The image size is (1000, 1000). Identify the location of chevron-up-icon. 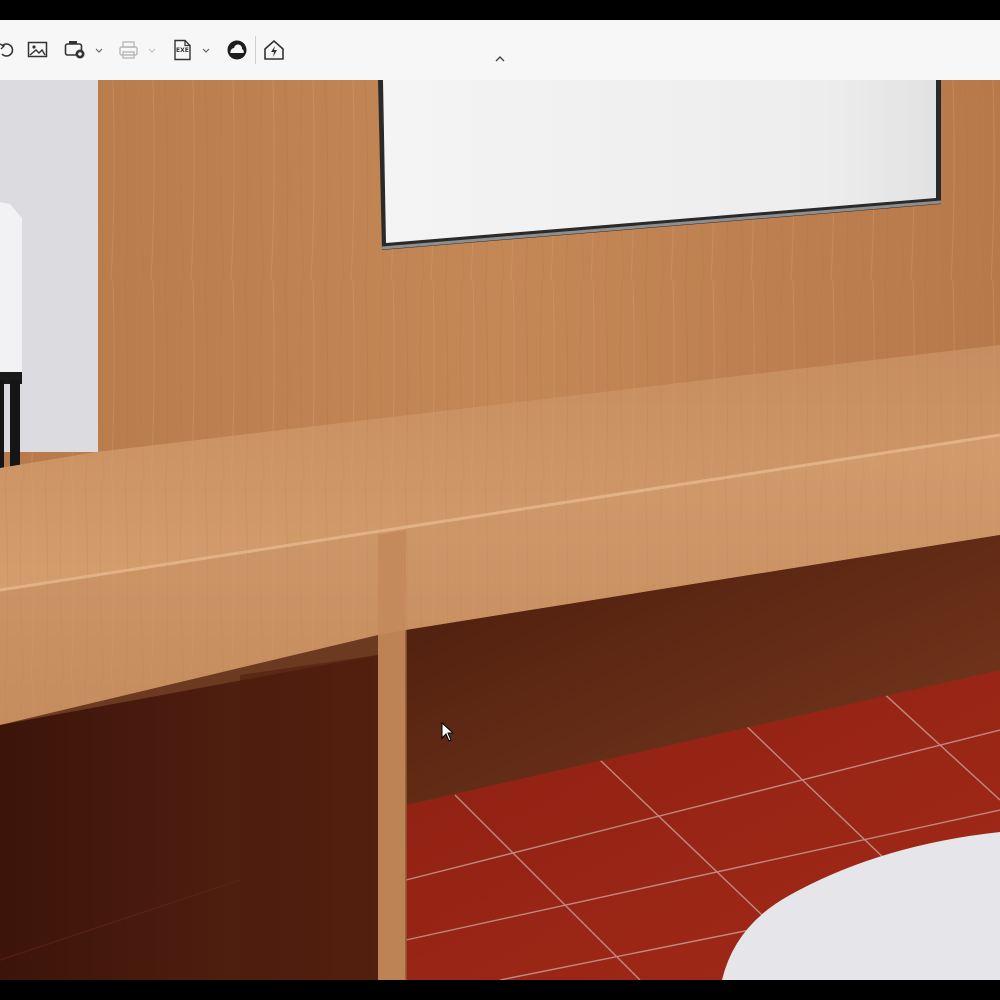
(500, 59).